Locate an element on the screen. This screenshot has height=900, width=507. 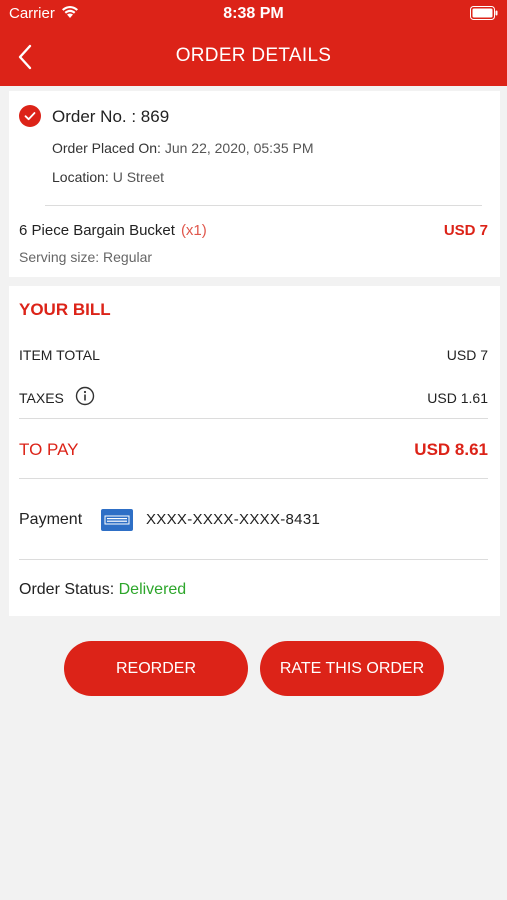
order-placed: Order Placed On: Jun 22, 2020, 05:35 PM is located at coordinates (183, 148).